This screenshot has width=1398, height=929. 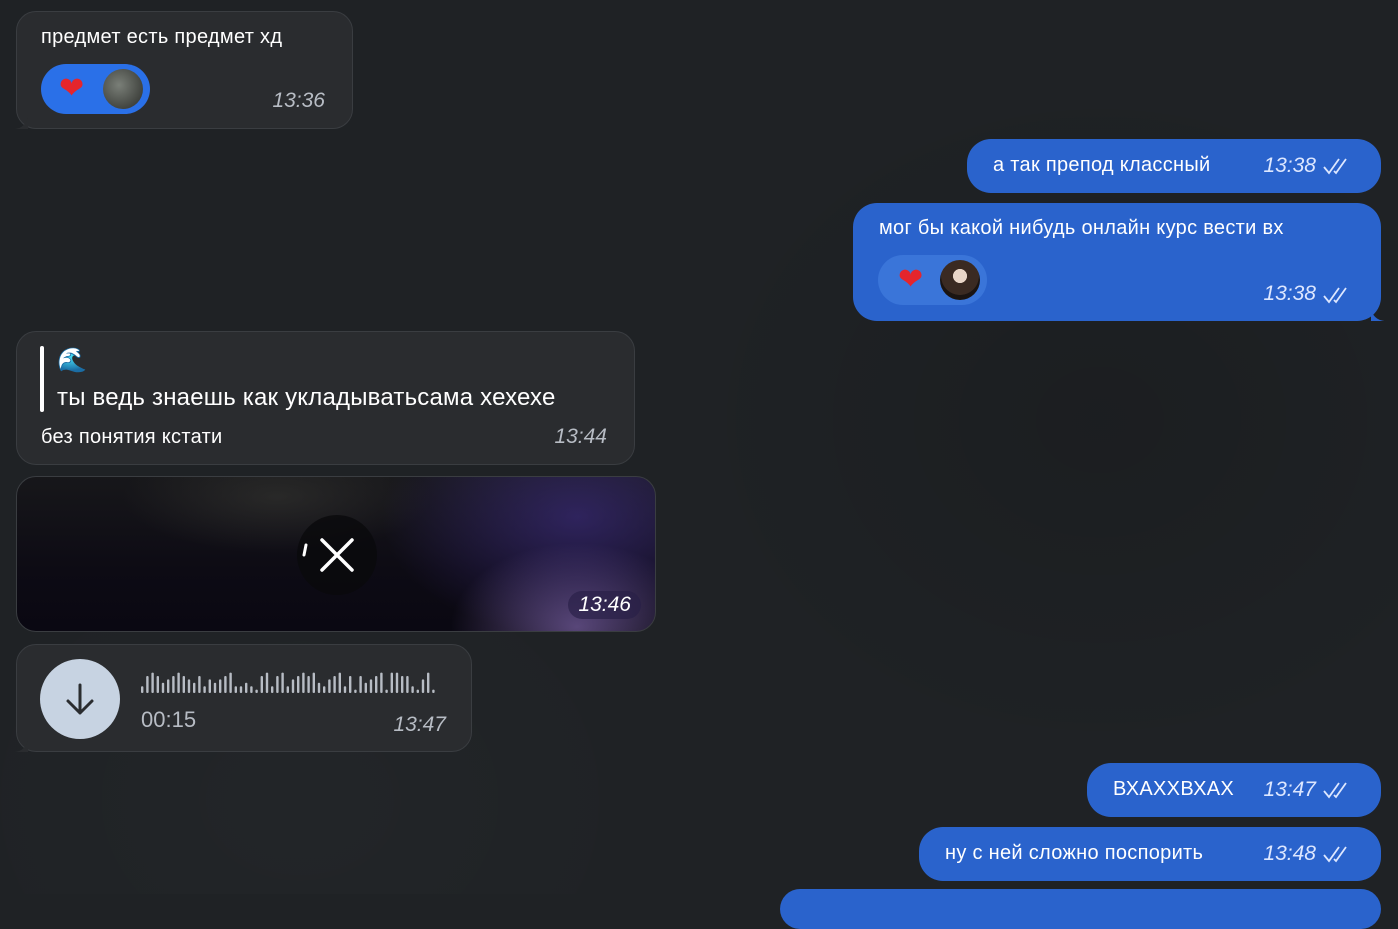 I want to click on media-message: 13:46, so click(x=336, y=554).